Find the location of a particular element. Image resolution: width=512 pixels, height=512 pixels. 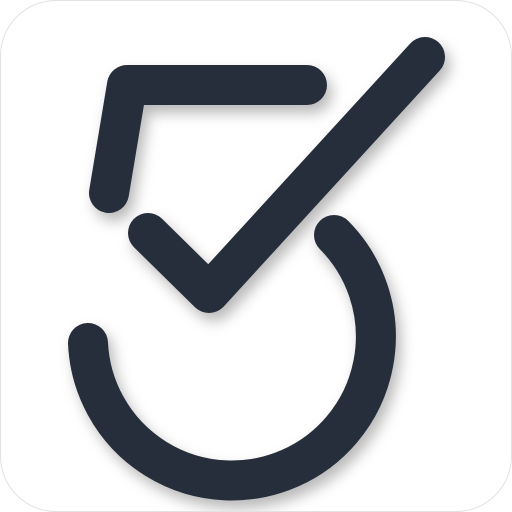

five-top-stroke is located at coordinates (208, 139).